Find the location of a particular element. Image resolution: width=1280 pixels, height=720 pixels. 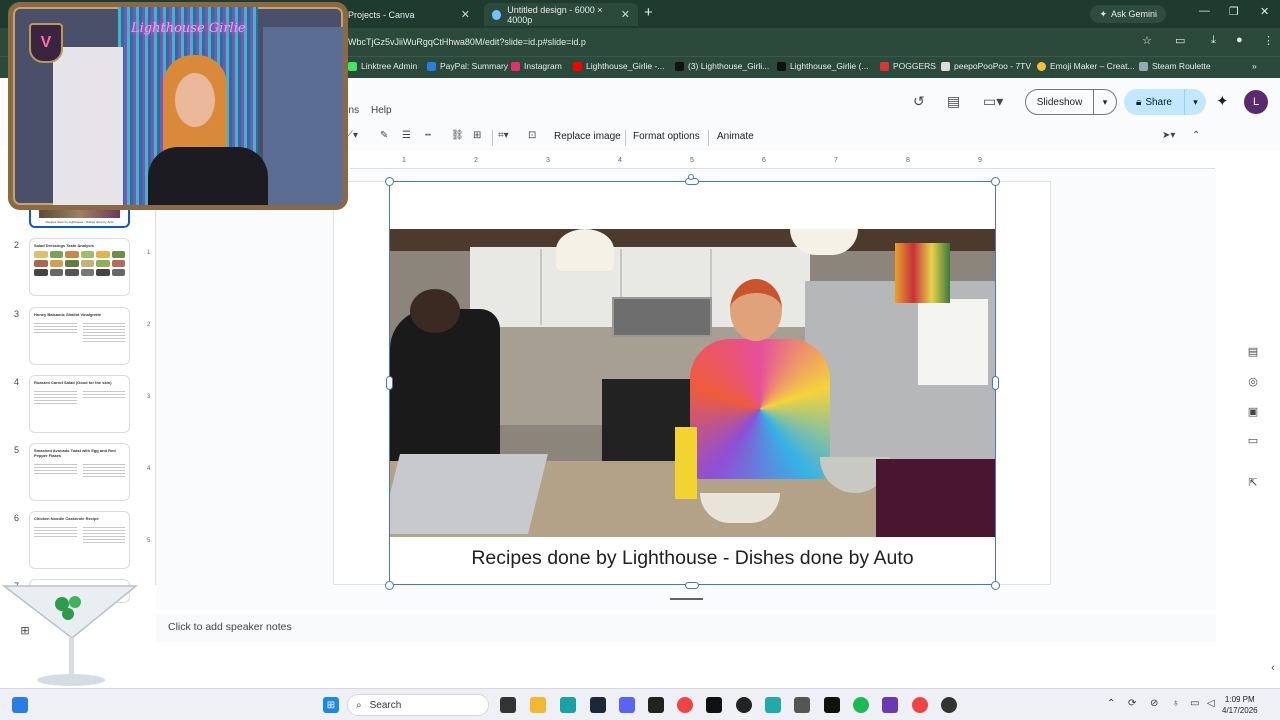

keep-icon: ▤ is located at coordinates (1253, 354).